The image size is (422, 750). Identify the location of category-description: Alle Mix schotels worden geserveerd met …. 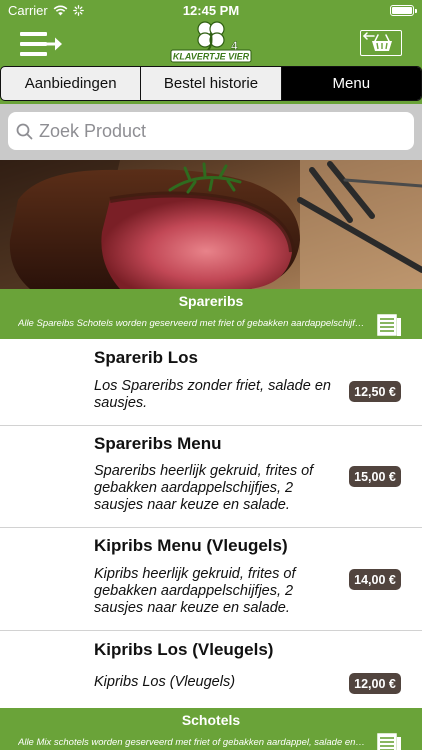
(192, 742).